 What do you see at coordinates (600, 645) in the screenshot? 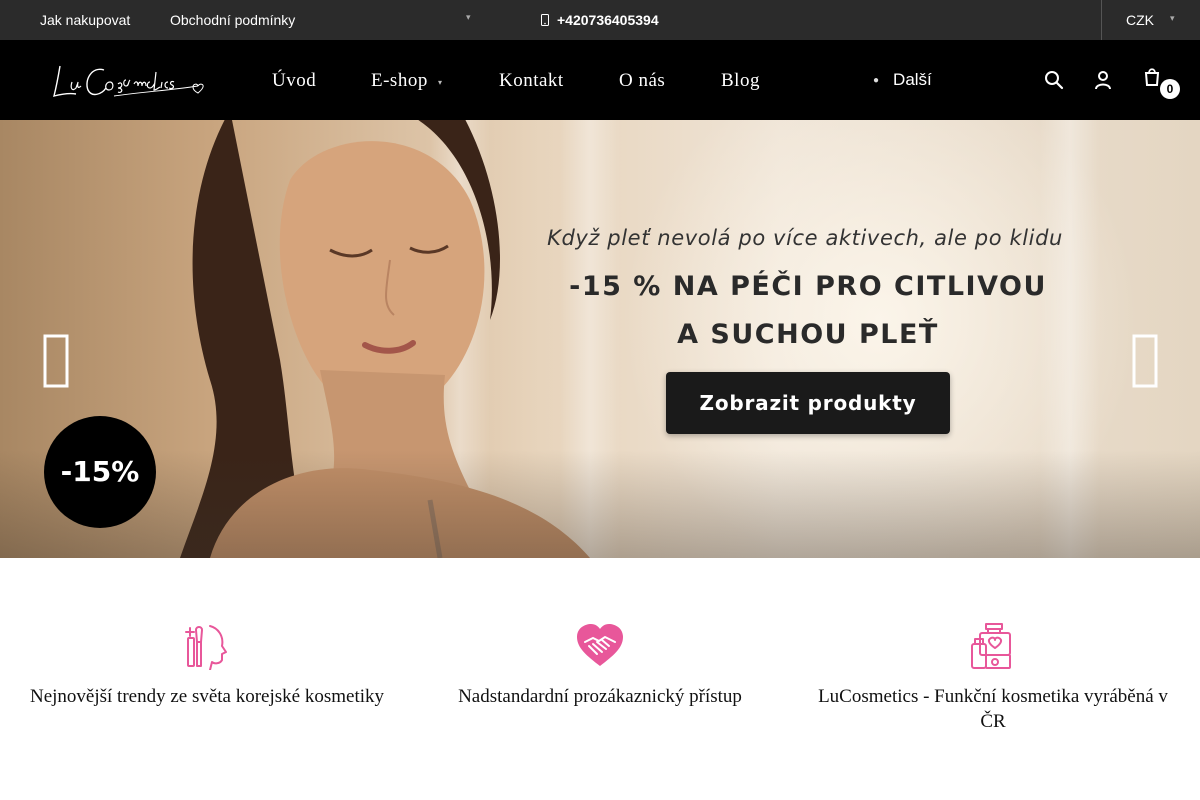
I see `heart-handshake-icon` at bounding box center [600, 645].